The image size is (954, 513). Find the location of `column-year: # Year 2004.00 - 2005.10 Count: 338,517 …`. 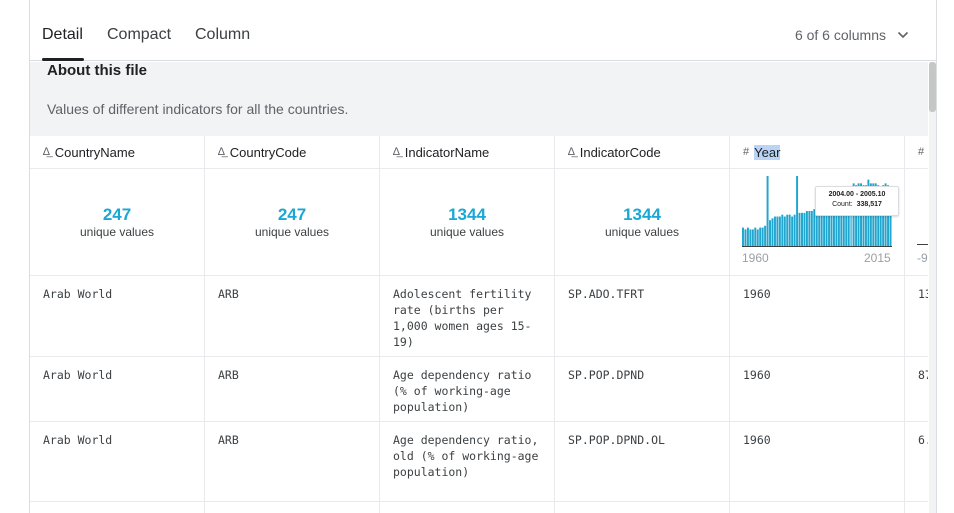

column-year: # Year 2004.00 - 2005.10 Count: 338,517 … is located at coordinates (817, 324).